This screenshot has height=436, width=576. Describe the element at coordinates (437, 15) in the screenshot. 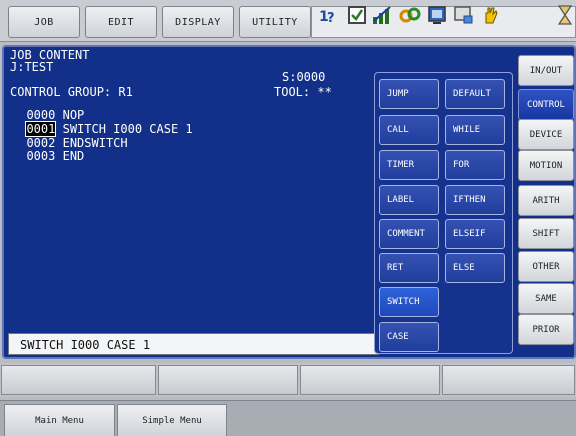

I see `display-icon` at that location.